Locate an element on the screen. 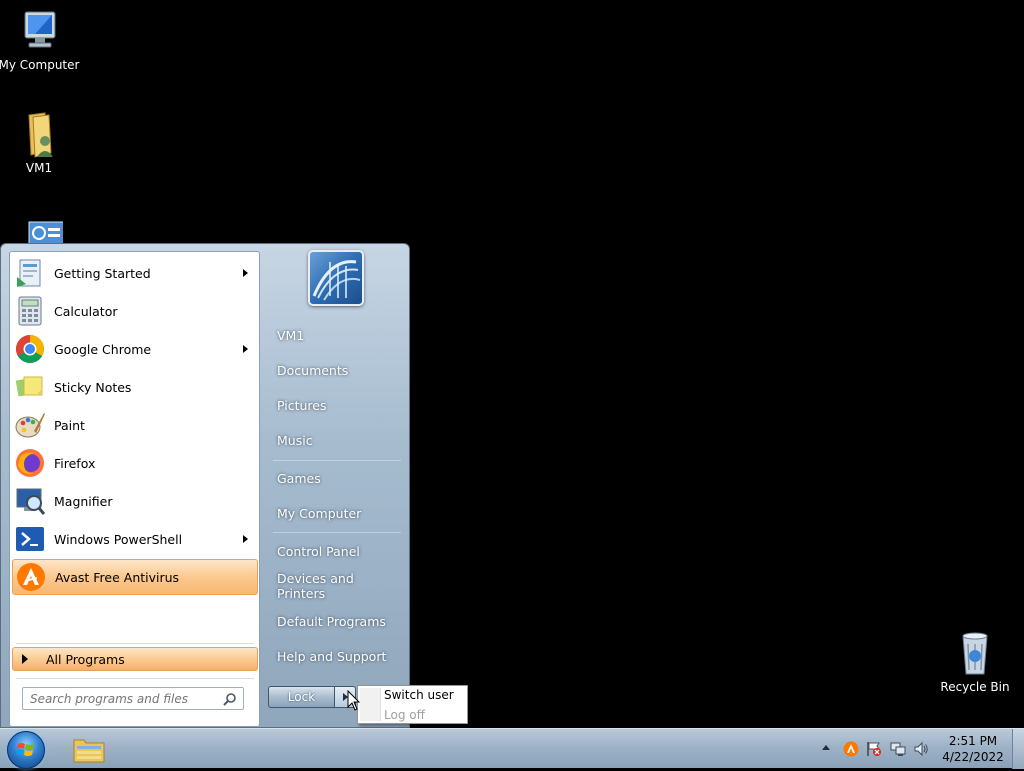  program-label: Google Chrome is located at coordinates (103, 349).